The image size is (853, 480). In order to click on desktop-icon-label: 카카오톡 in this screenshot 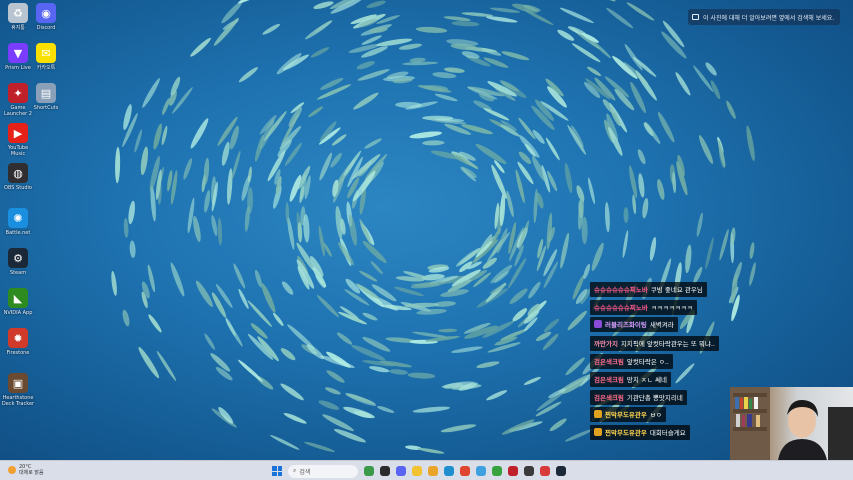, I will do `click(46, 68)`.